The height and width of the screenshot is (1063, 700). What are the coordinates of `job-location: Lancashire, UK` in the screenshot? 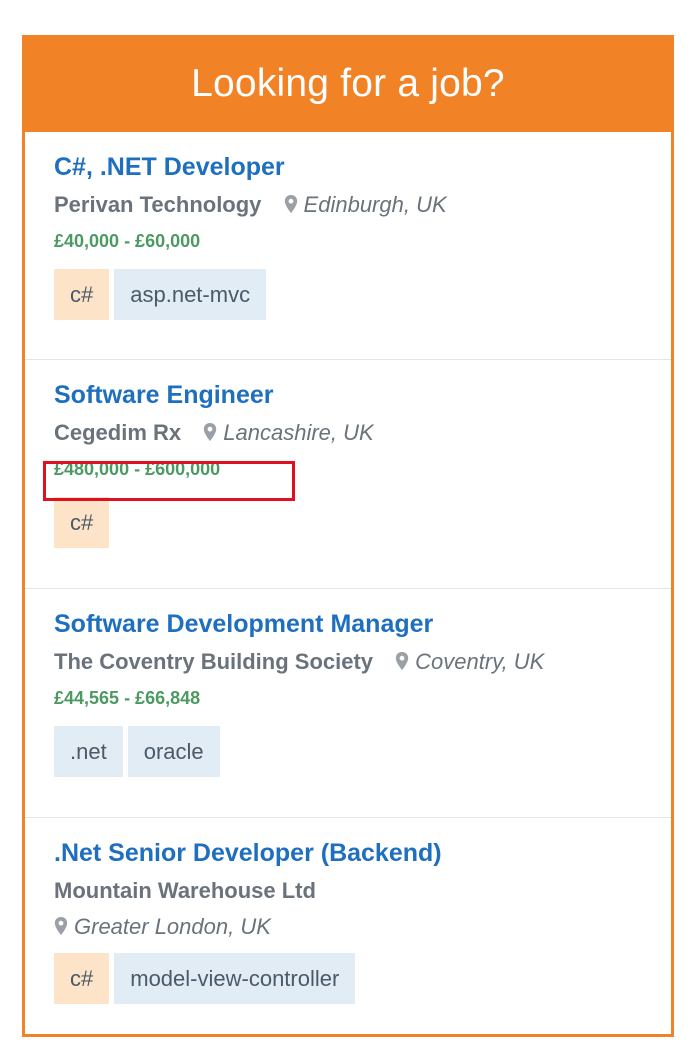 It's located at (288, 432).